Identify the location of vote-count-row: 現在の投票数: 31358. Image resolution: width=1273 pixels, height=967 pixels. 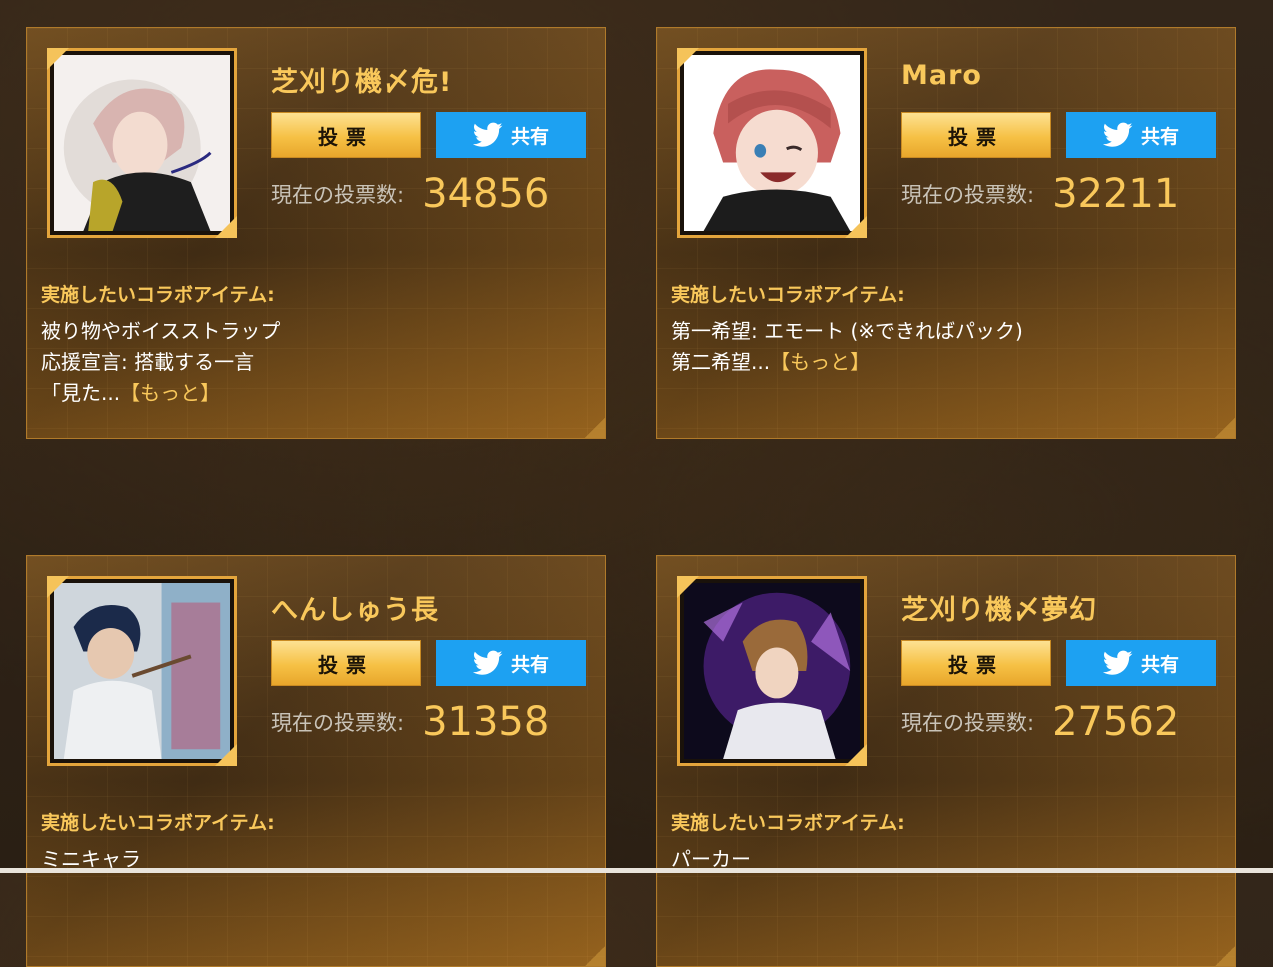
(410, 722).